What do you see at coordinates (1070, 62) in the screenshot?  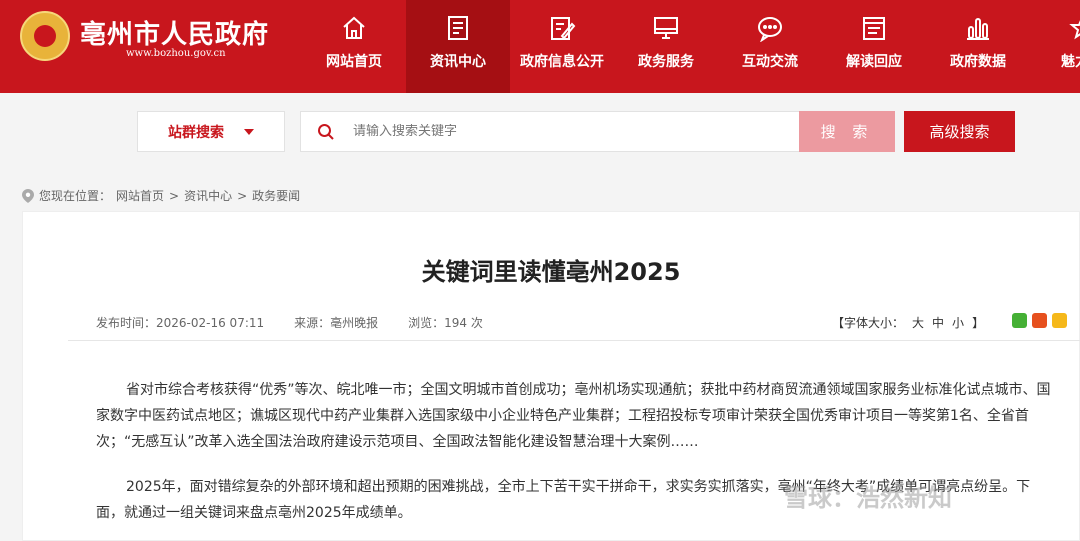 I see `nav-label: 魅力亳` at bounding box center [1070, 62].